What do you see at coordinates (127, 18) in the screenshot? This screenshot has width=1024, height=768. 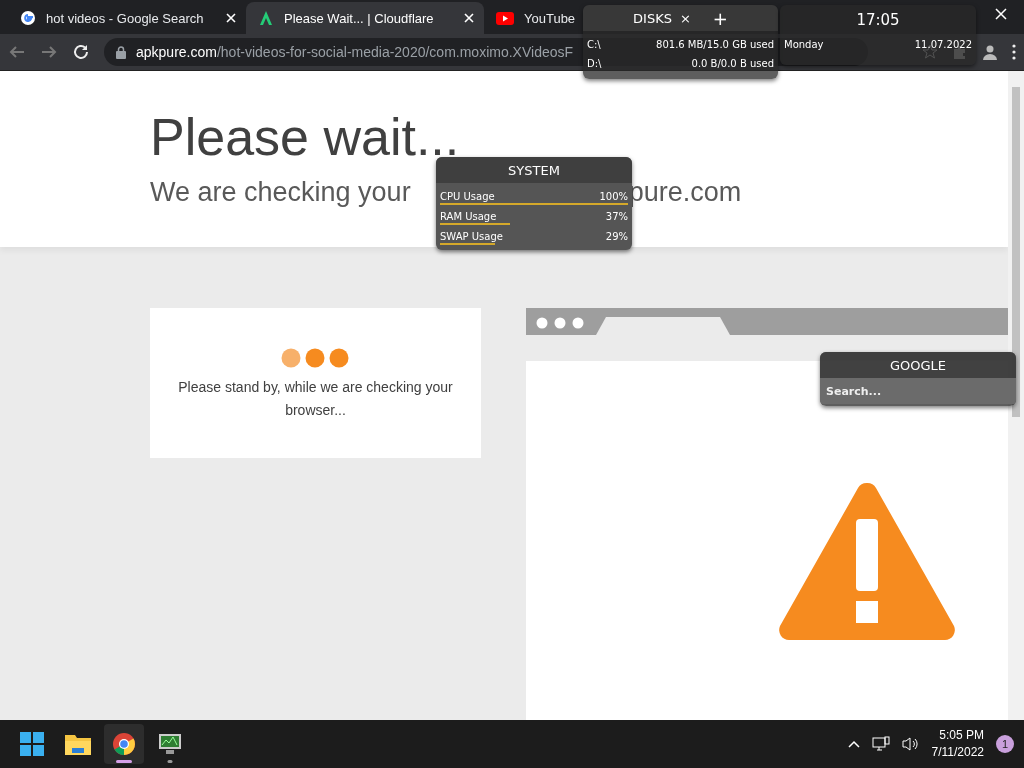 I see `browser-tab: hot videos - Google Search` at bounding box center [127, 18].